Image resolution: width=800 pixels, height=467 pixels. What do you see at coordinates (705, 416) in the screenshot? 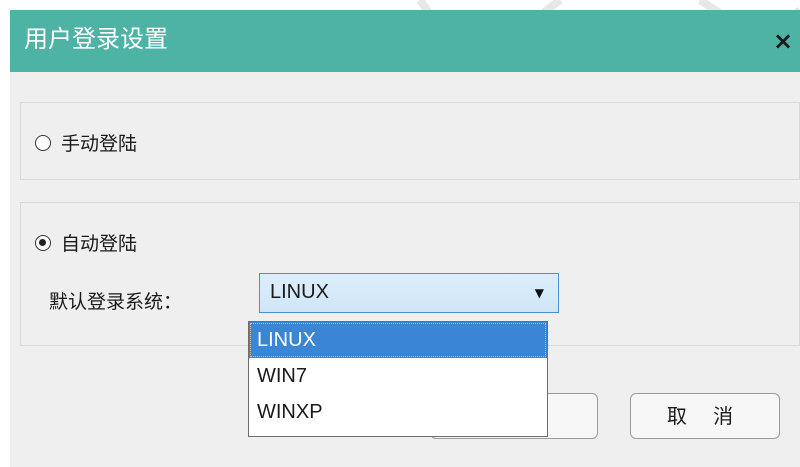
I see `cancel-button: 取 消` at bounding box center [705, 416].